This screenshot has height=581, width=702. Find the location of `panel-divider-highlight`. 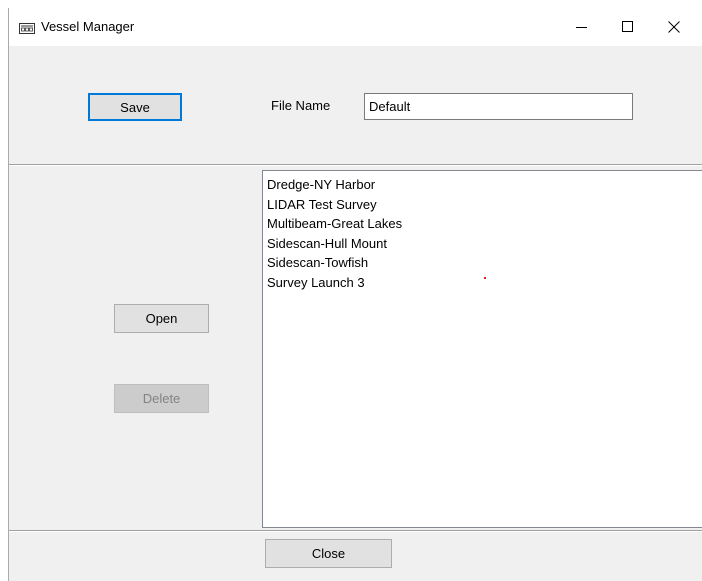

panel-divider-highlight is located at coordinates (355, 165).